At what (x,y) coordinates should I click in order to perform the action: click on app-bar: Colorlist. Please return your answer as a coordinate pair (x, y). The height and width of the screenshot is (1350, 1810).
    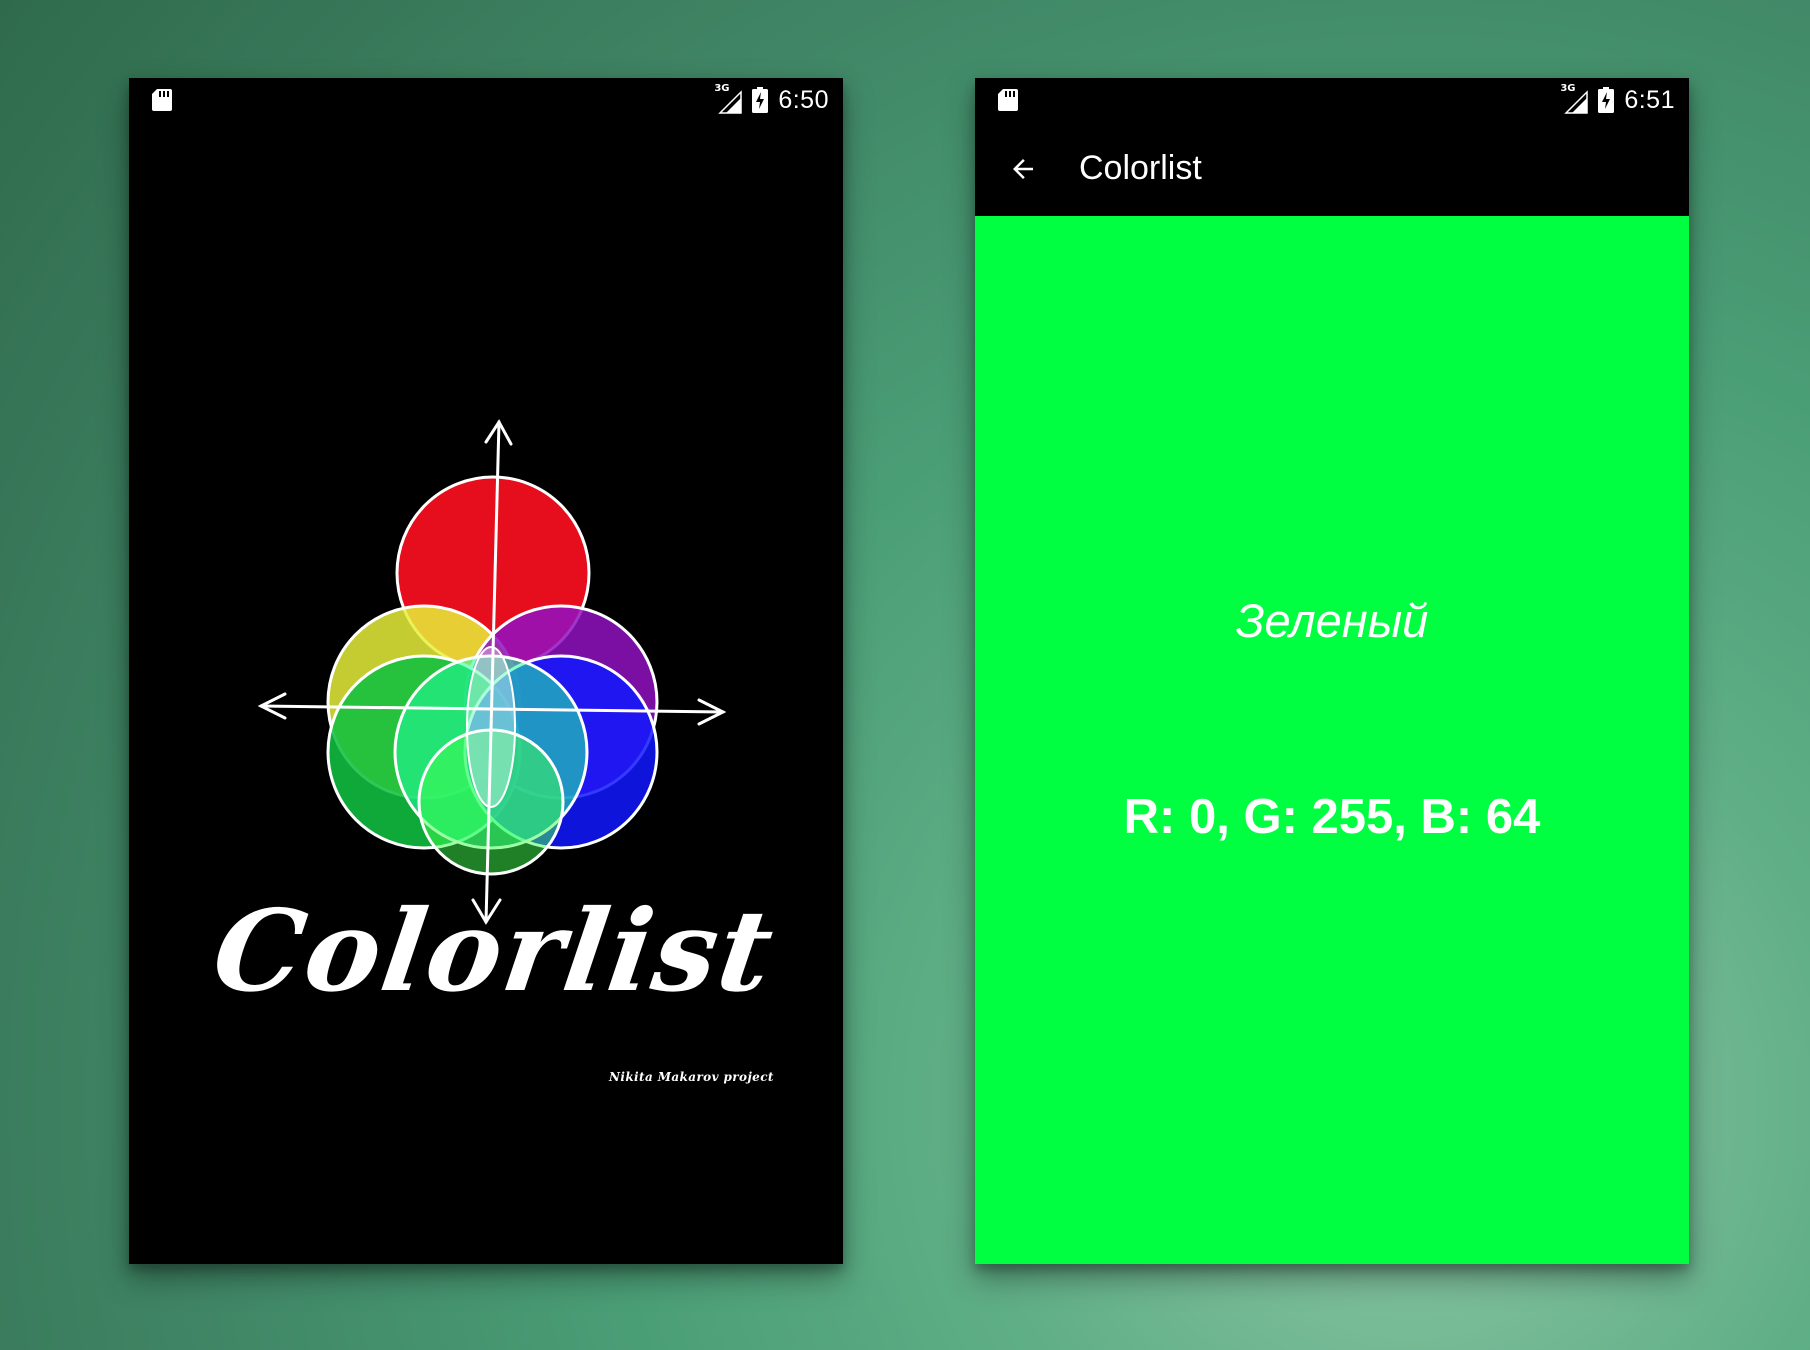
    Looking at the image, I should click on (1332, 169).